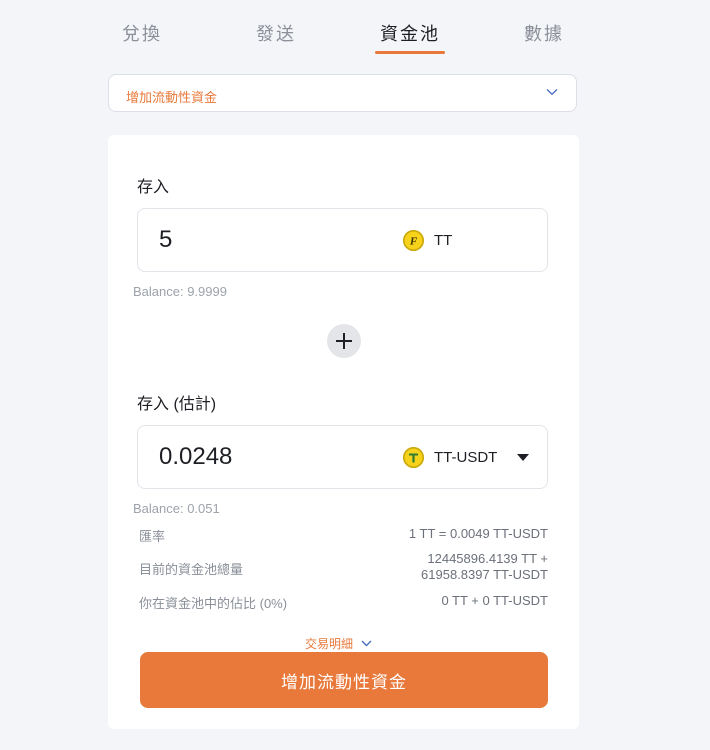 The height and width of the screenshot is (750, 710). Describe the element at coordinates (494, 600) in the screenshot. I see `pool-share-value: 0 TT + 0 TT-USDT` at that location.